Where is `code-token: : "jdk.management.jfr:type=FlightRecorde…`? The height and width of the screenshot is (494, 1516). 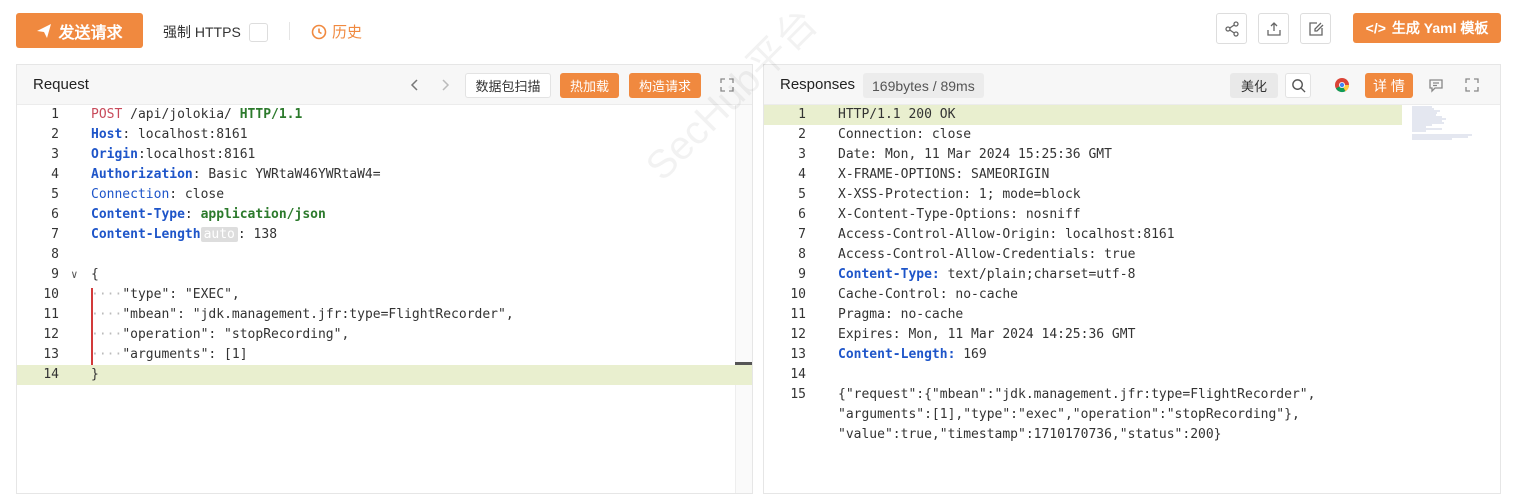
code-token: : "jdk.management.jfr:type=FlightRecorde… is located at coordinates (345, 314).